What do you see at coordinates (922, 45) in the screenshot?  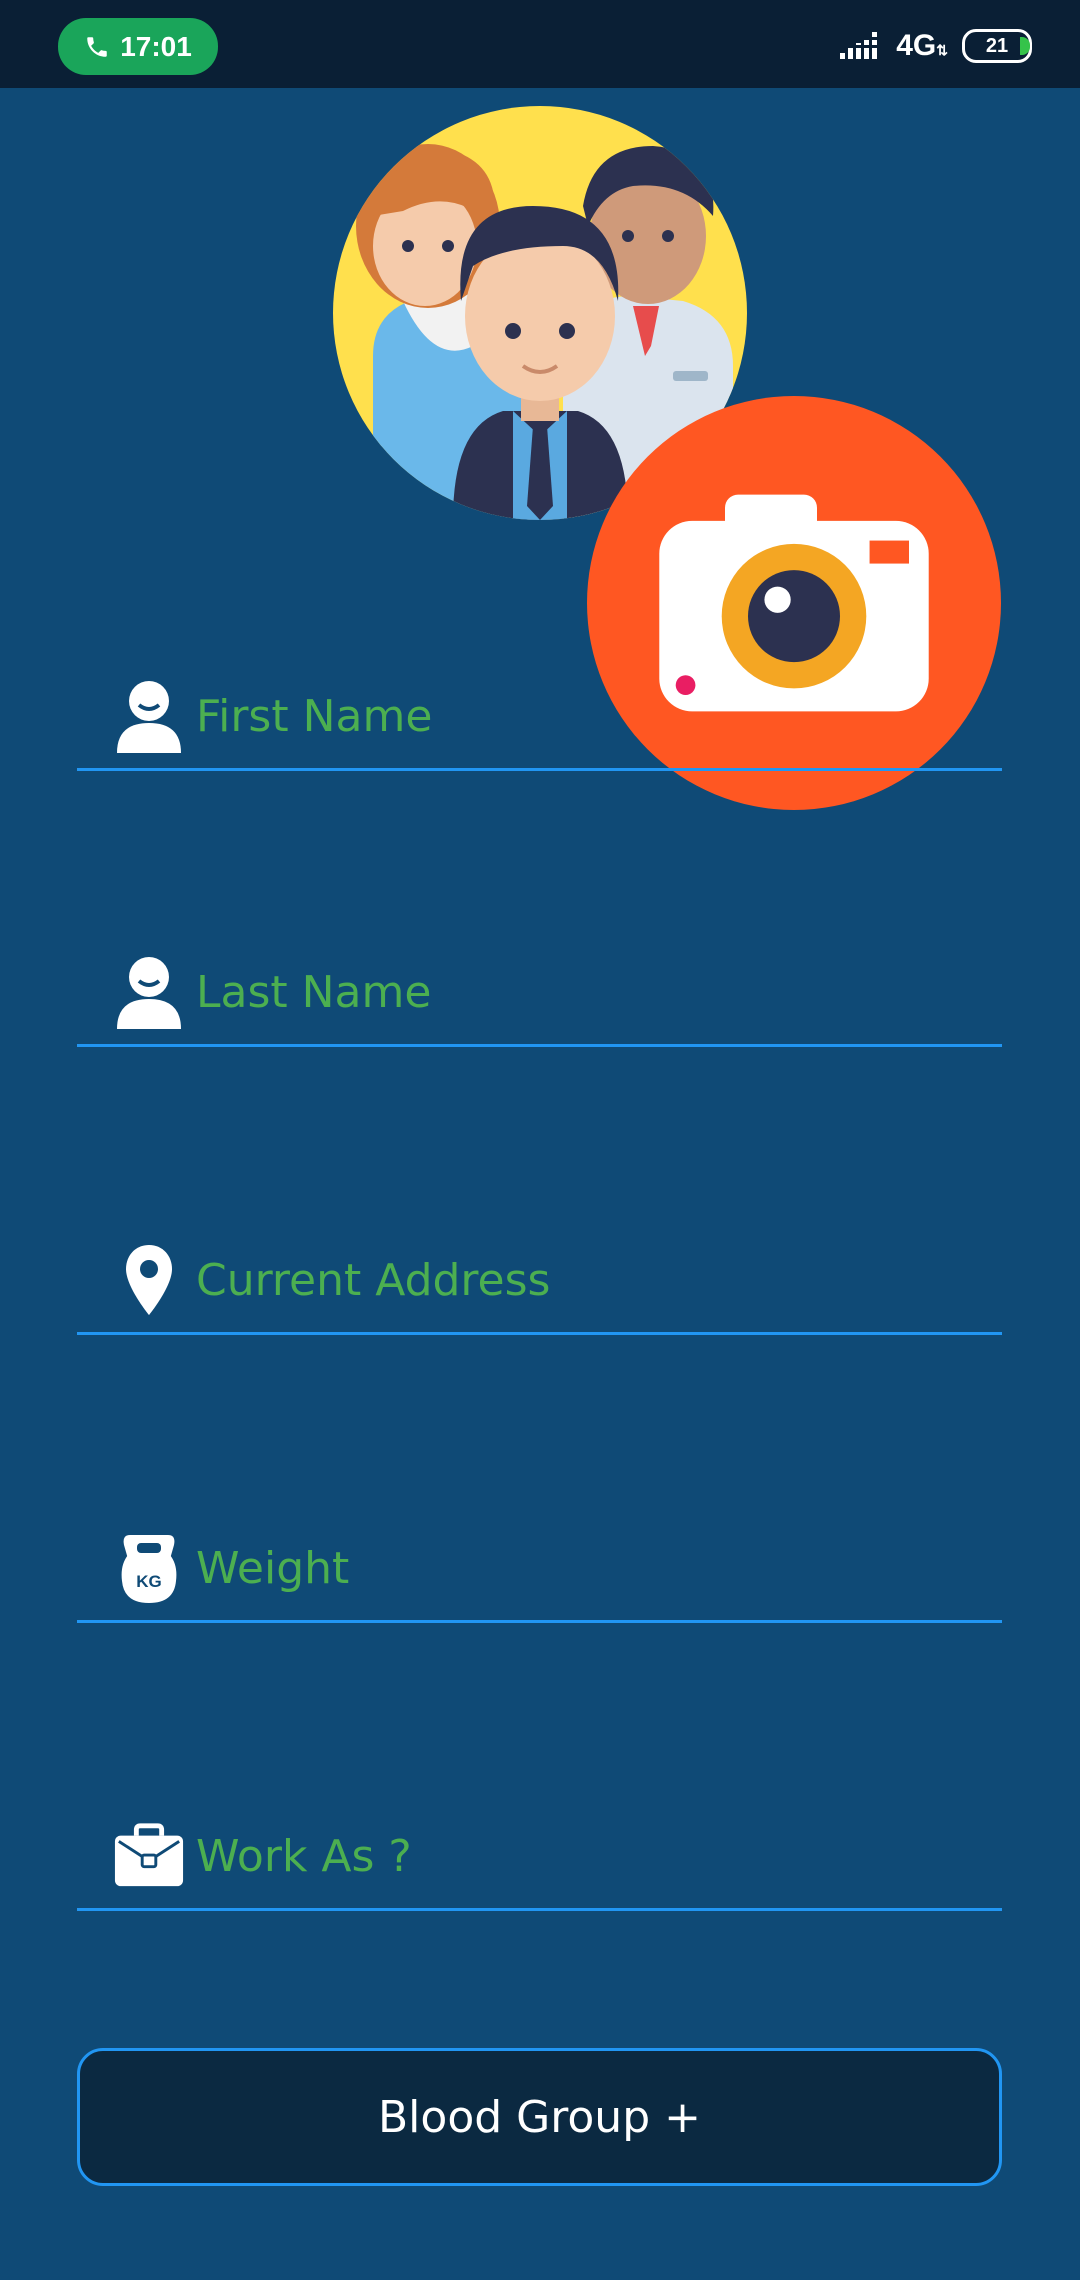 I see `network-type: 4G⇅` at bounding box center [922, 45].